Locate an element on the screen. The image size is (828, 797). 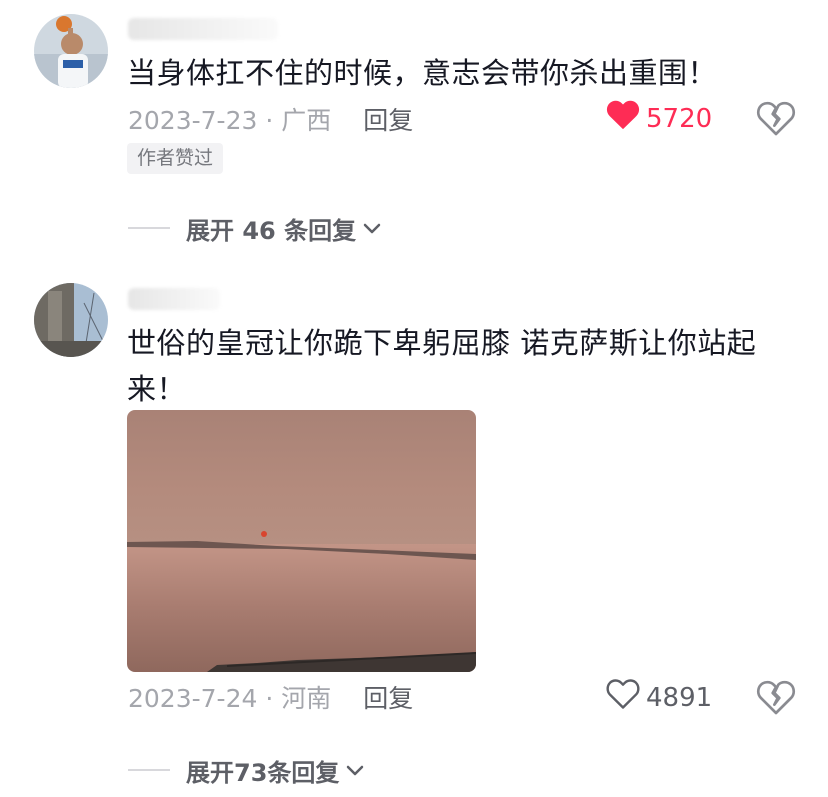
comment-meta: 2023-7-24 · 河南 回复 is located at coordinates (270, 697).